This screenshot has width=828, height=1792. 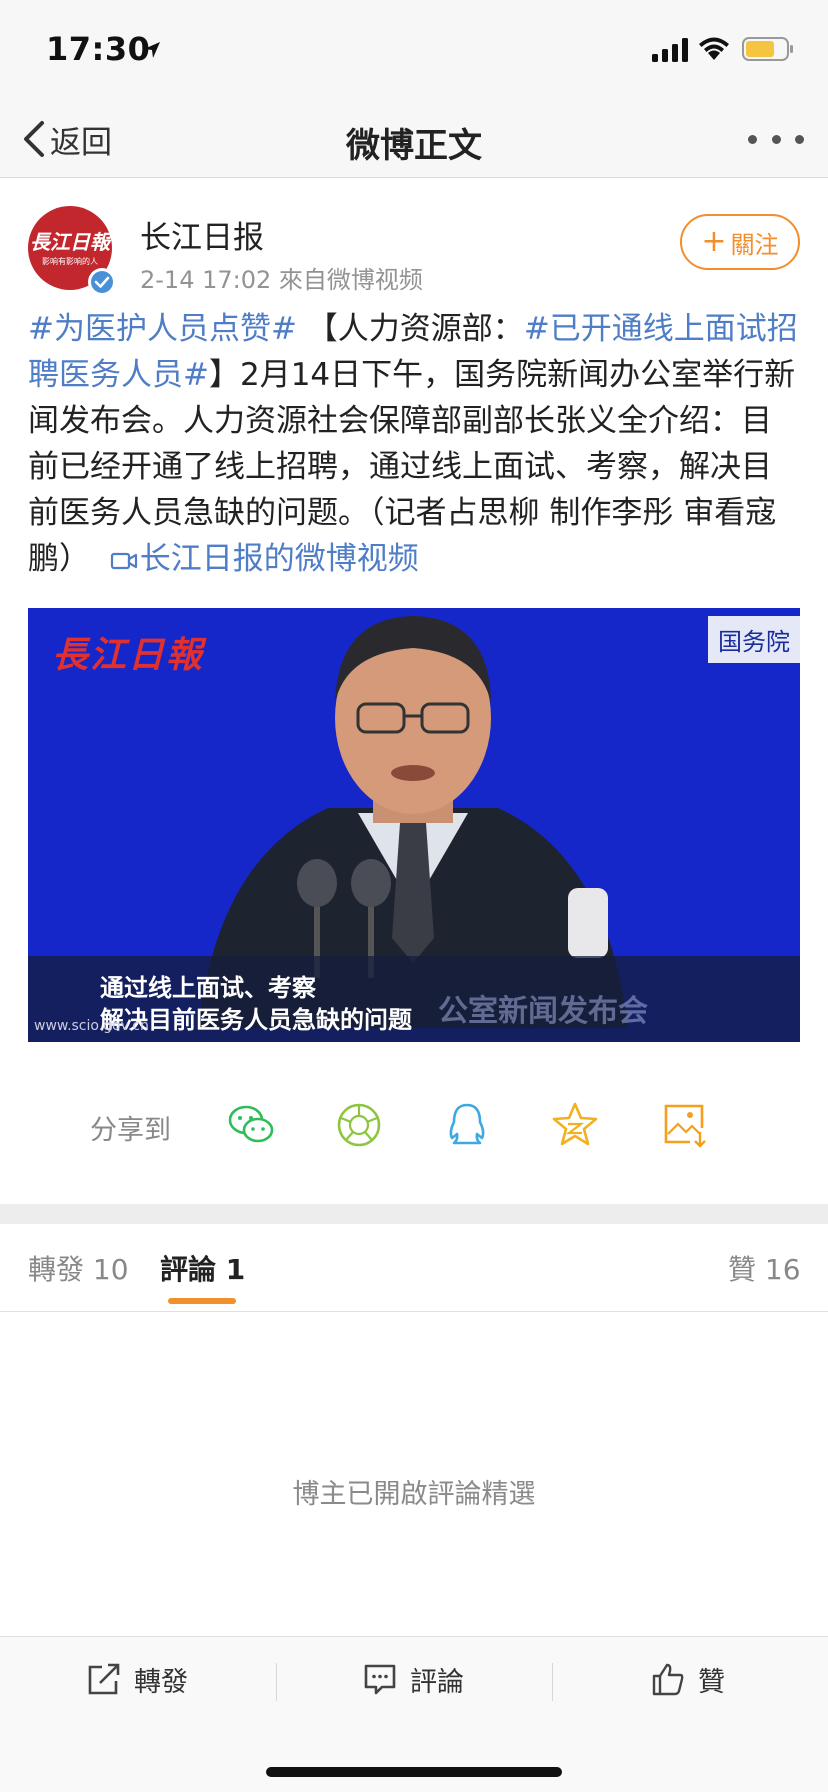 I want to click on qq-icon, so click(x=467, y=1125).